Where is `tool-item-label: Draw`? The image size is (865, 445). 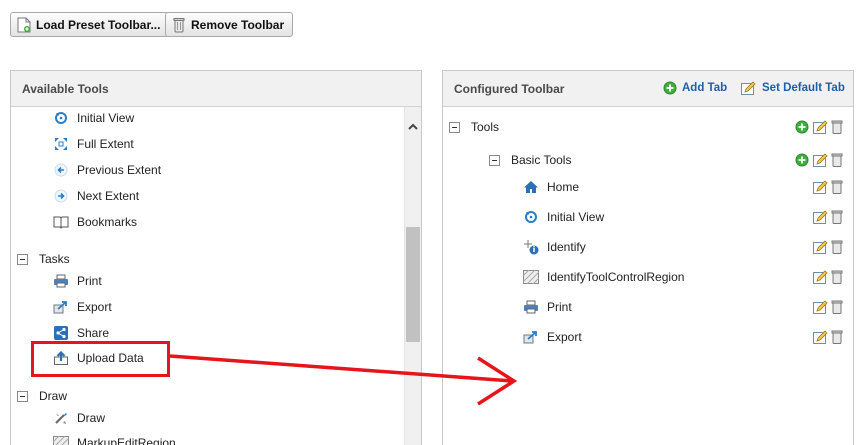
tool-item-label: Draw is located at coordinates (91, 418).